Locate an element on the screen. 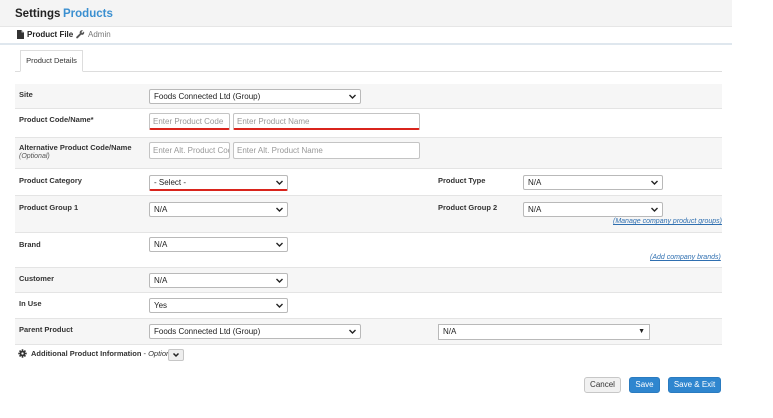 Image resolution: width=773 pixels, height=418 pixels. in-use-label: In Use is located at coordinates (30, 303).